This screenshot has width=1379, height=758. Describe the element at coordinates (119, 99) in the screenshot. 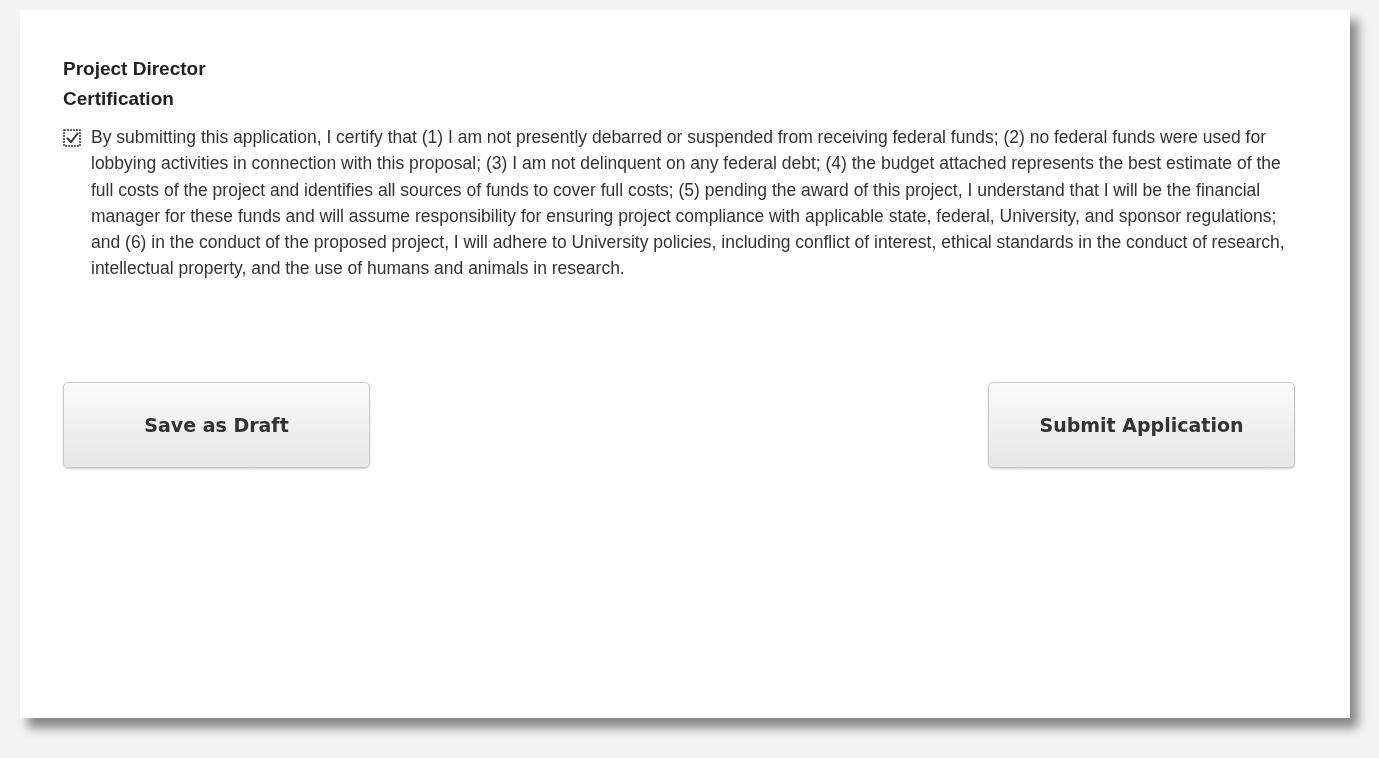

I see `section-title: Certification` at that location.